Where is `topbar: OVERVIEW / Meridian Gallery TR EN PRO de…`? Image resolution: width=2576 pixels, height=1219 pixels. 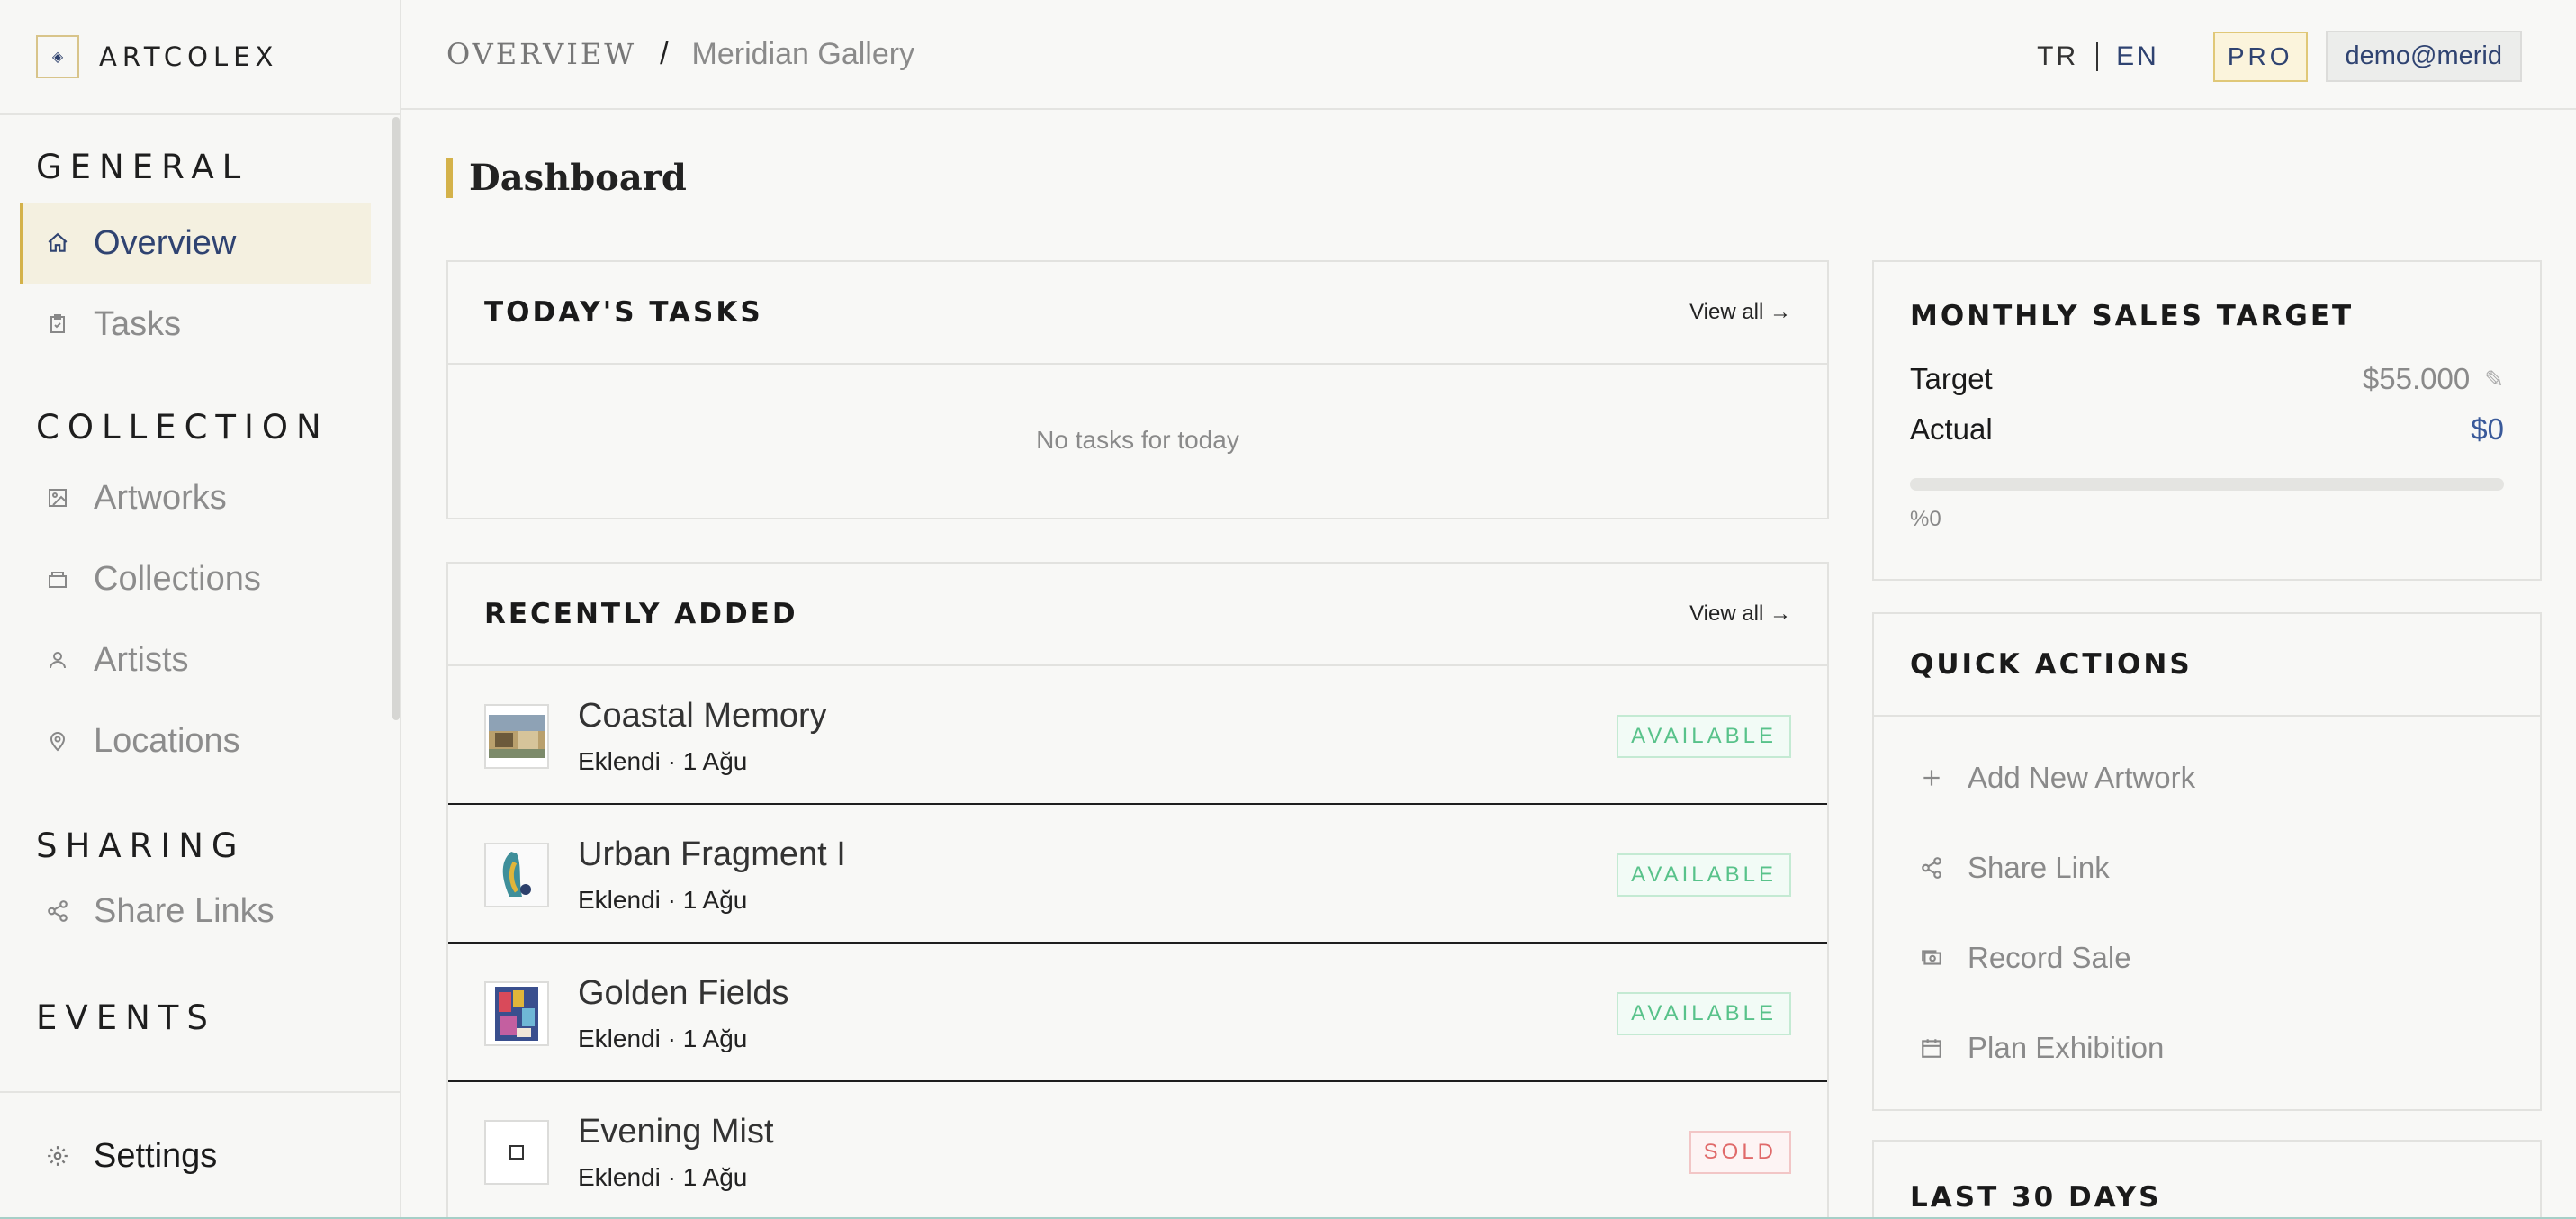 topbar: OVERVIEW / Meridian Gallery TR EN PRO de… is located at coordinates (1488, 55).